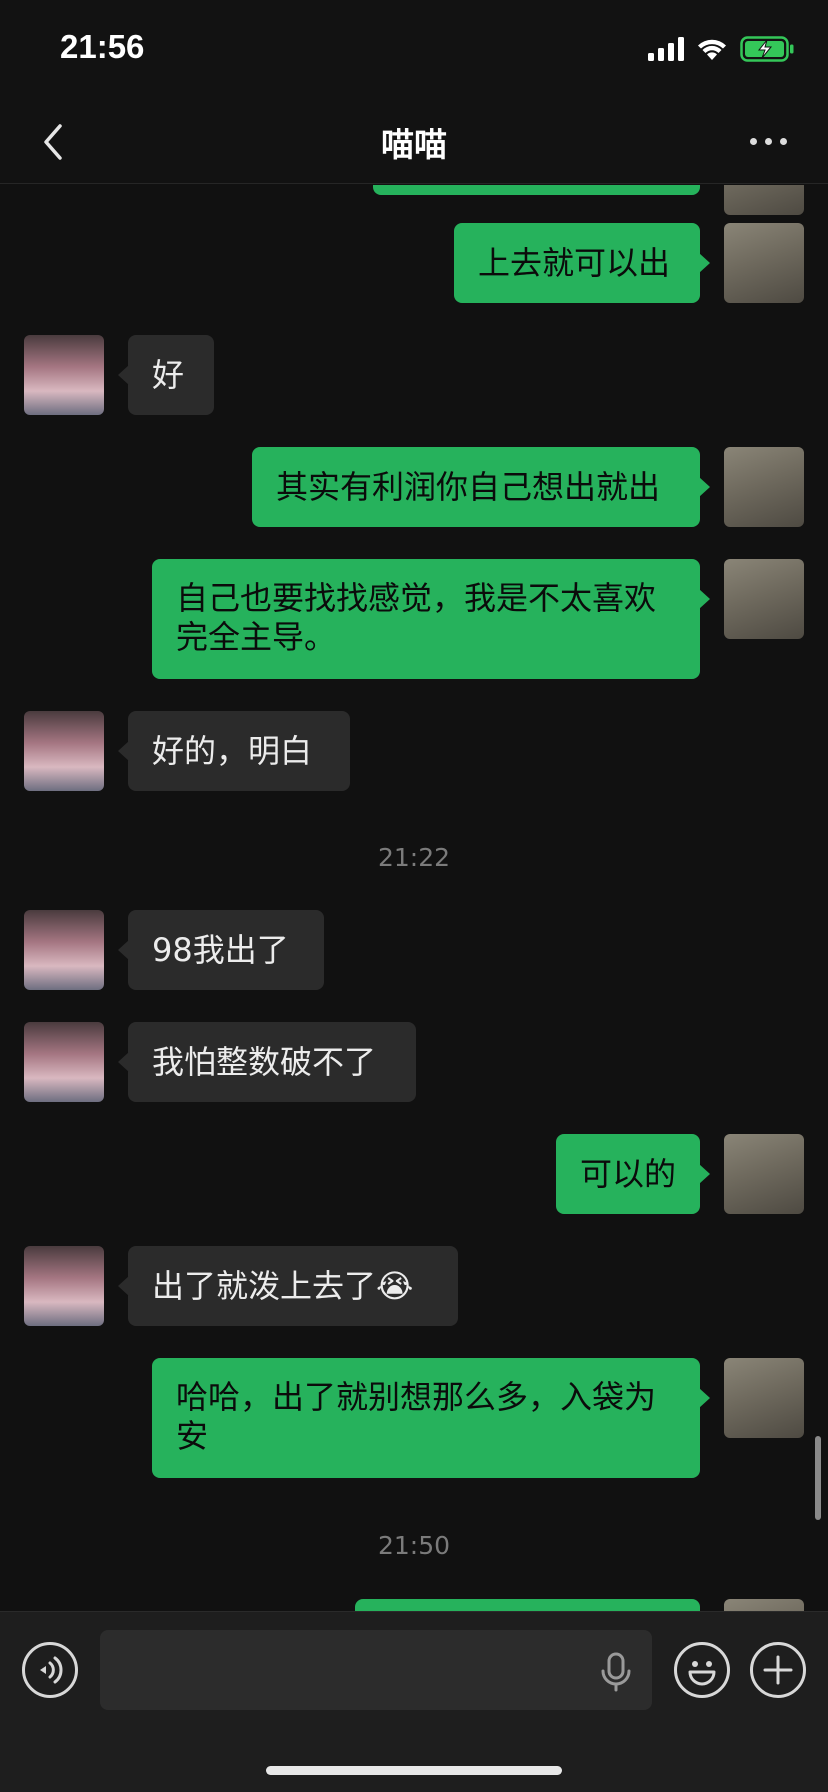 This screenshot has width=828, height=1792. Describe the element at coordinates (416, 1397) in the screenshot. I see `message-line: 哈哈，出了就别想那么多，入袋为` at that location.